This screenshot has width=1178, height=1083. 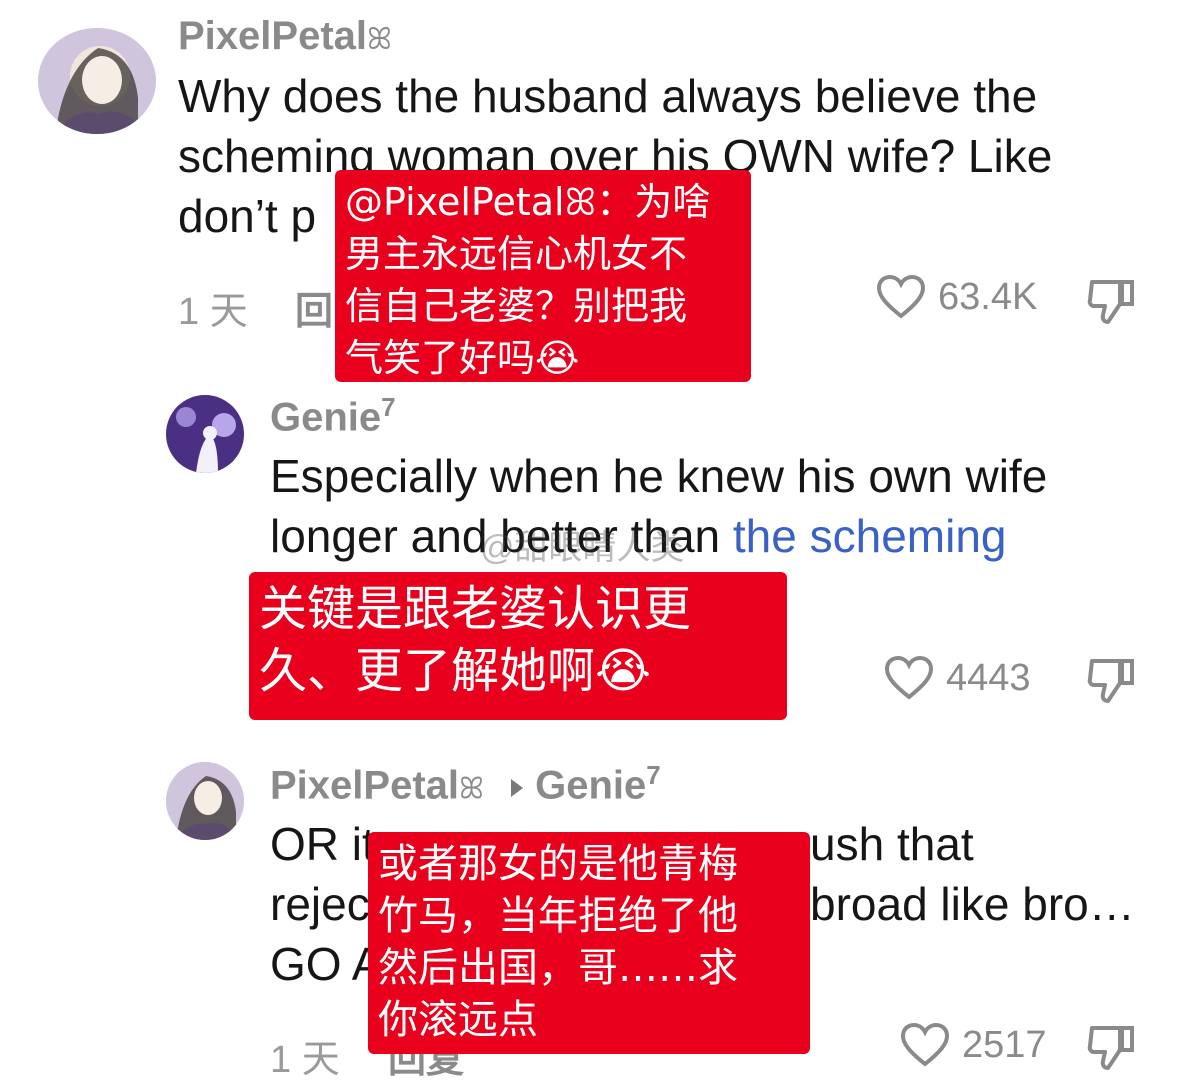 I want to click on comment-fragment: rejec, so click(x=320, y=904).